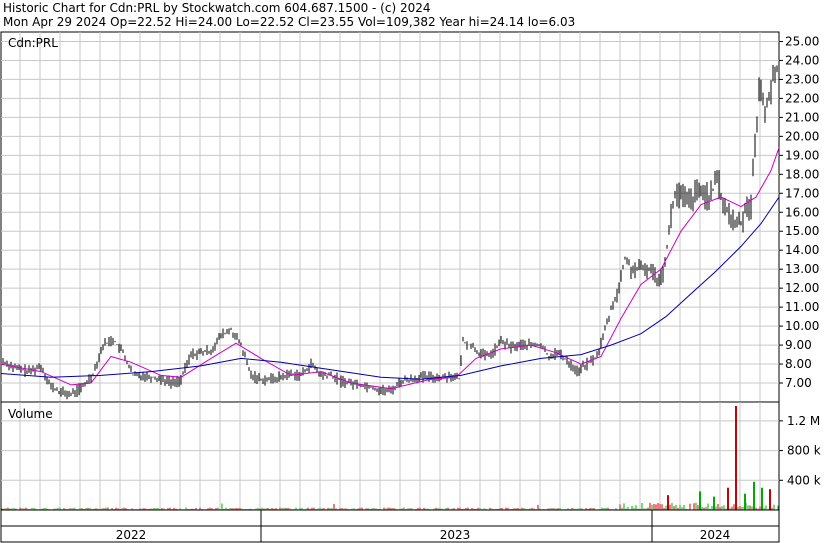 This screenshot has width=830, height=543. What do you see at coordinates (802, 41) in the screenshot?
I see `price-tick-label: 25.00` at bounding box center [802, 41].